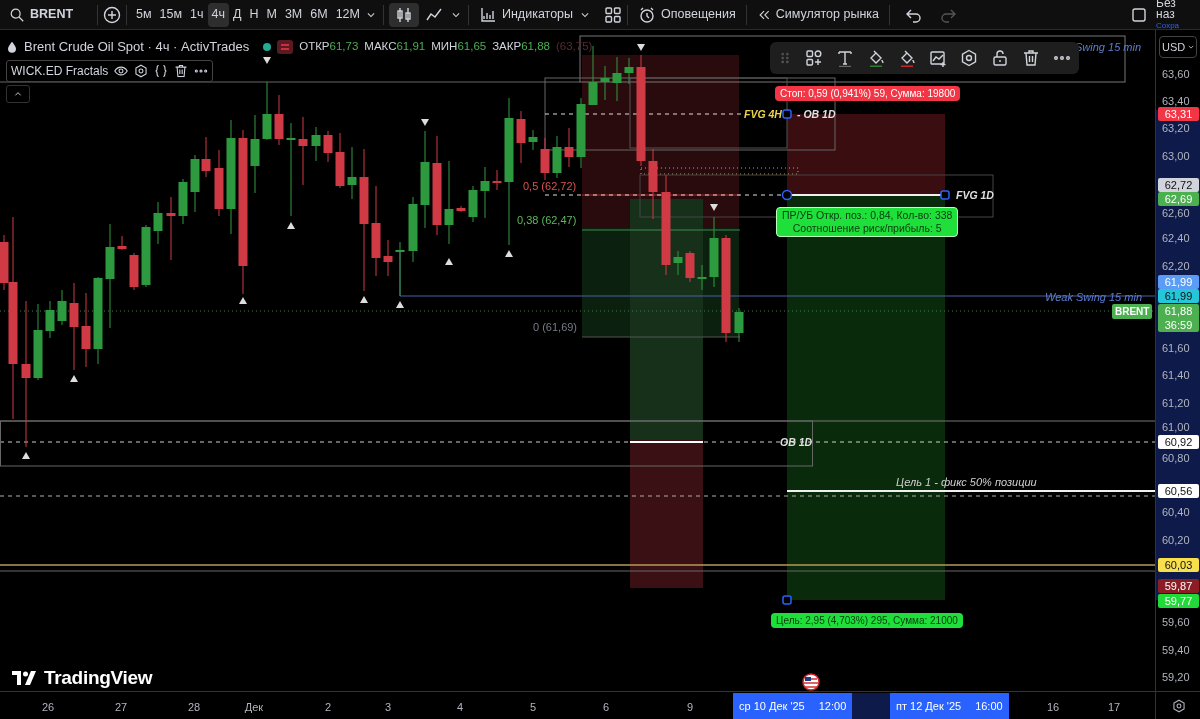 This screenshot has height=719, width=1200. I want to click on alerts-button: Оповещения, so click(687, 14).